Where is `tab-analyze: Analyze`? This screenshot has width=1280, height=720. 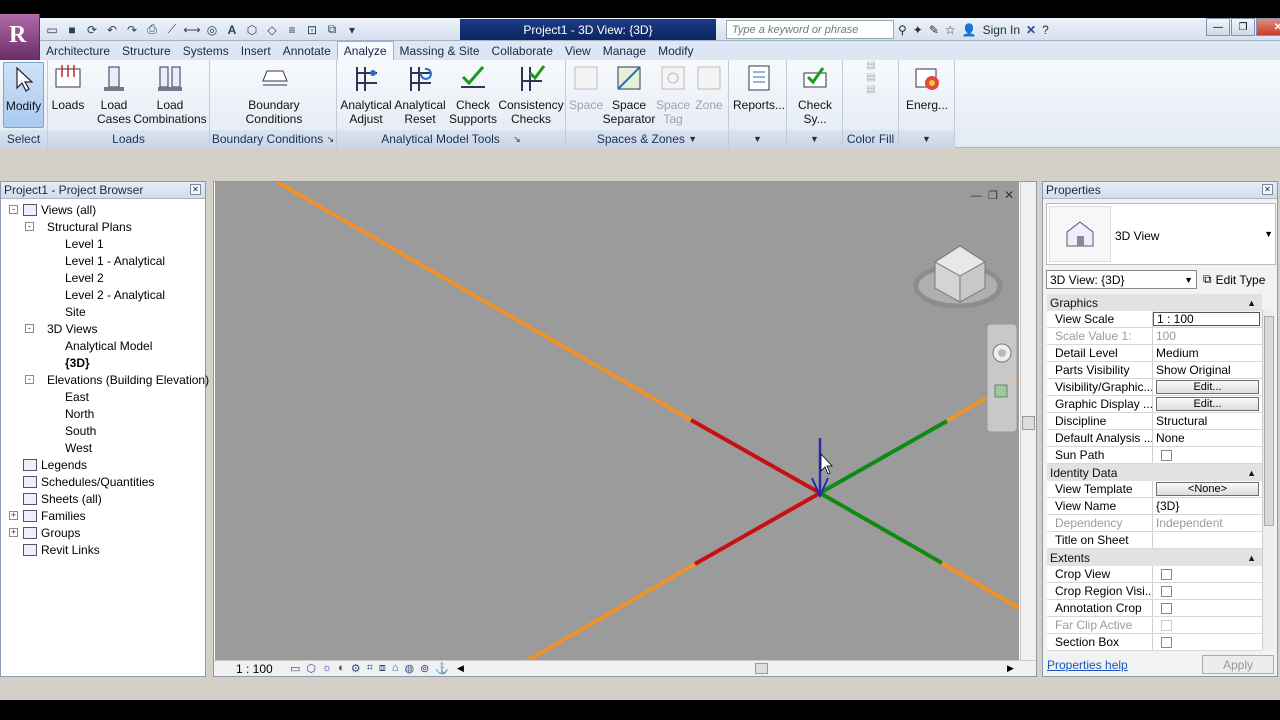
tab-analyze: Analyze is located at coordinates (365, 50).